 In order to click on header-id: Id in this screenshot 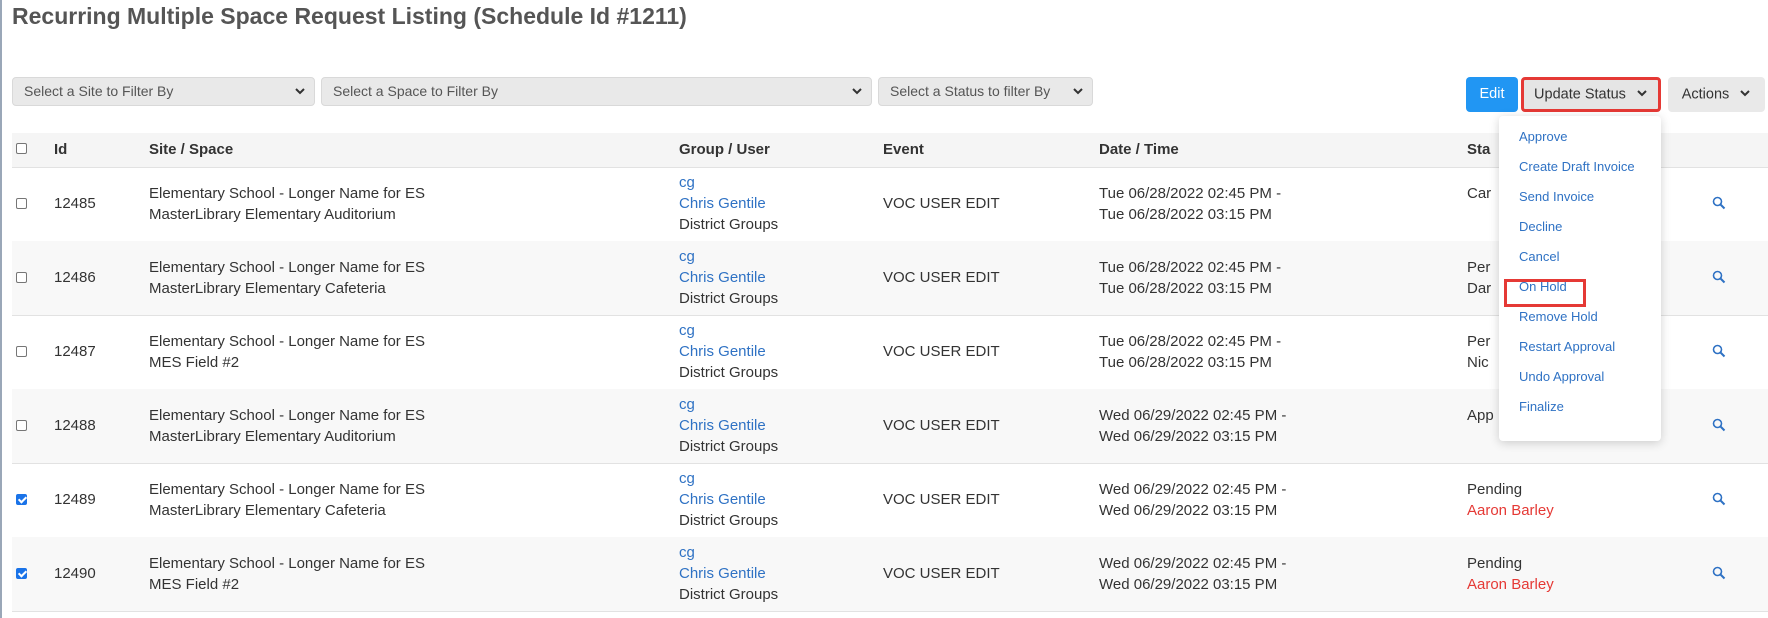, I will do `click(61, 149)`.